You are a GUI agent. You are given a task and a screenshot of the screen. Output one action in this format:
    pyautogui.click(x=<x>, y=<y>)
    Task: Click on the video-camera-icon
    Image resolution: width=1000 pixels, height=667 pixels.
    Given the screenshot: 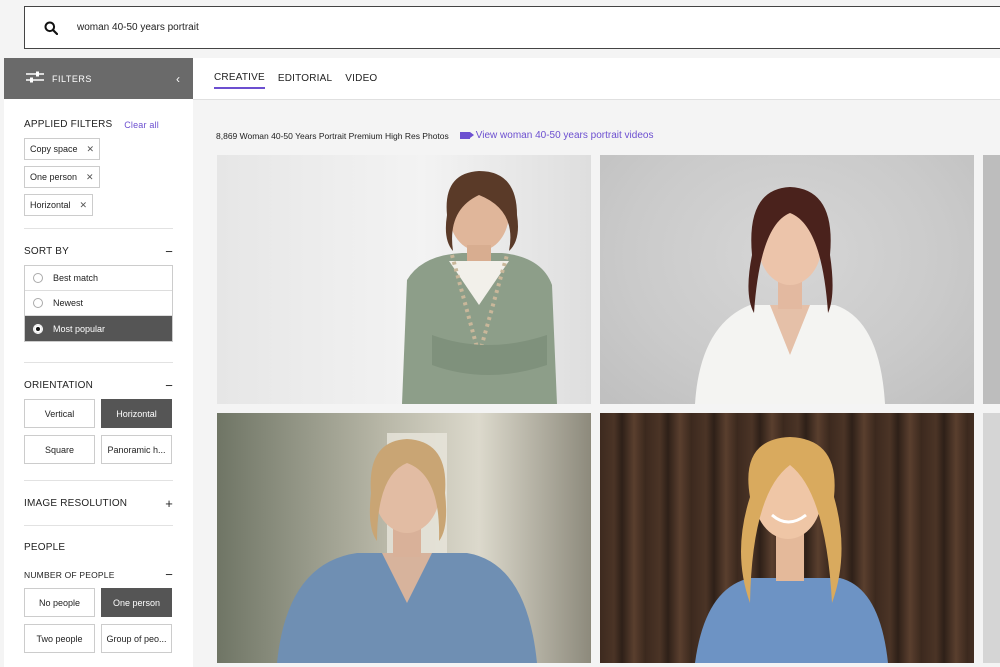 What is the action you would take?
    pyautogui.click(x=466, y=135)
    